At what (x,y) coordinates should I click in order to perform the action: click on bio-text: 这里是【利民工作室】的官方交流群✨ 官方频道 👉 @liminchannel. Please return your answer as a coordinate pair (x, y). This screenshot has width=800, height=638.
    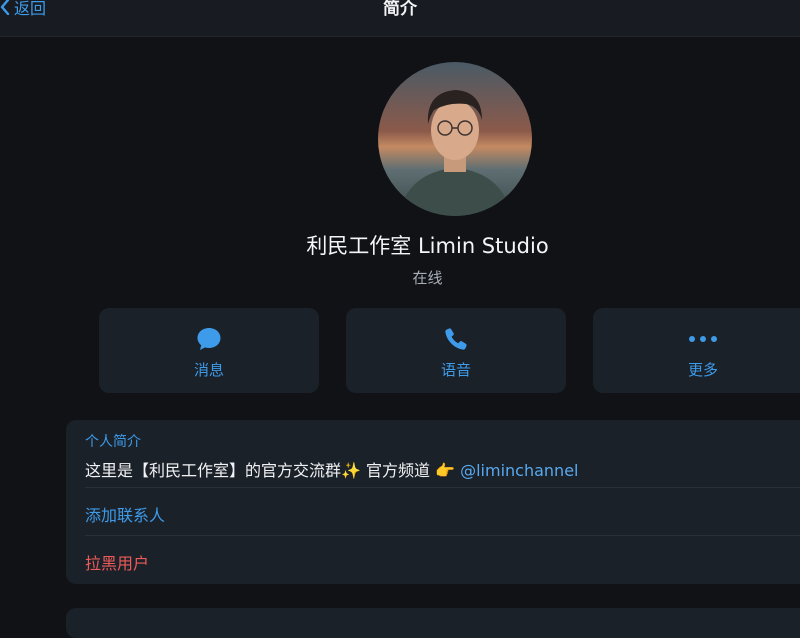
    Looking at the image, I should click on (331, 469).